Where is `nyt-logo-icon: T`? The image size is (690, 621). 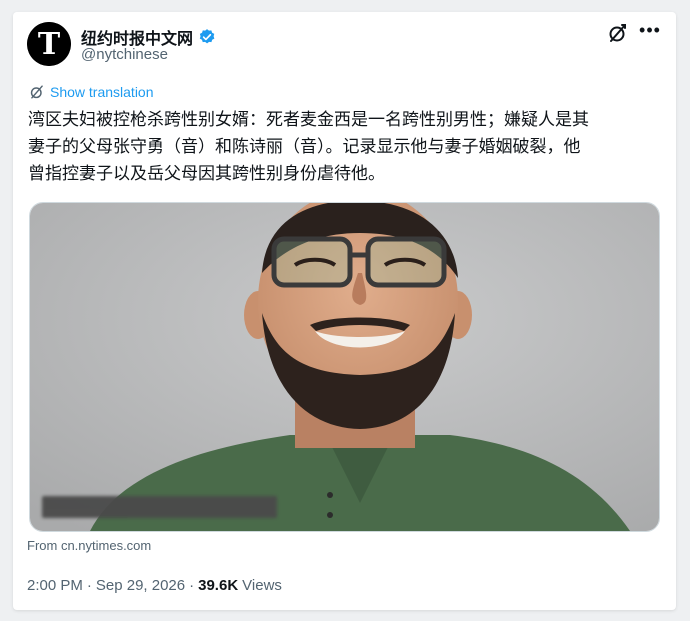 nyt-logo-icon: T is located at coordinates (49, 44).